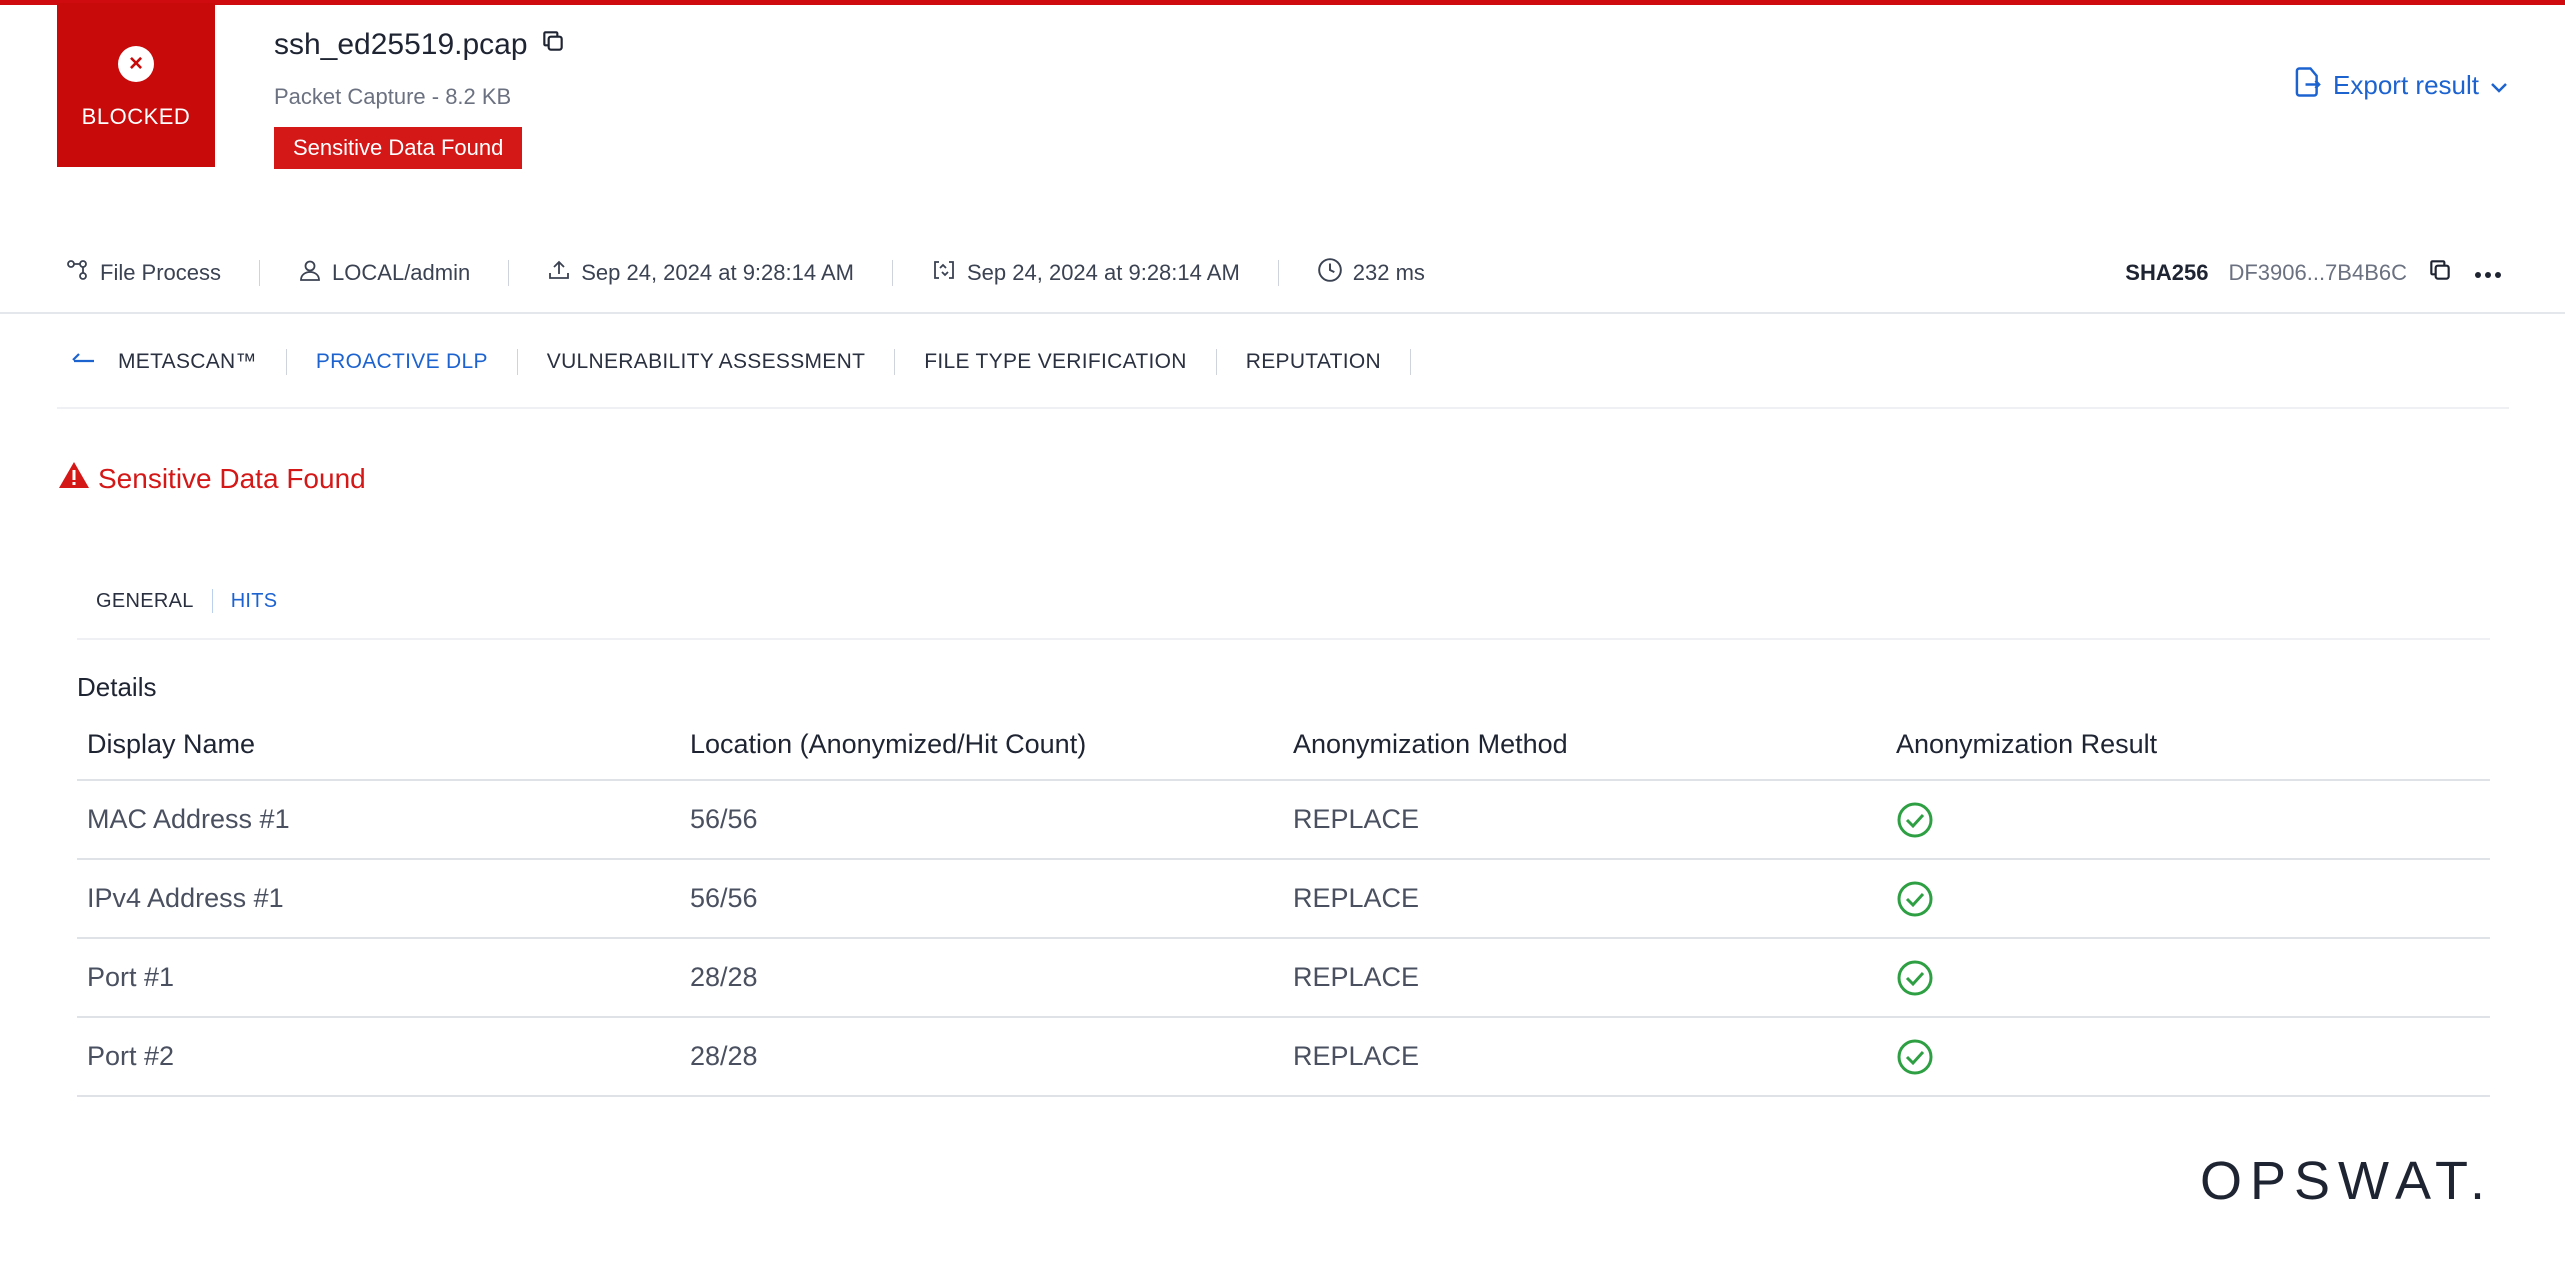 The width and height of the screenshot is (2565, 1275). Describe the element at coordinates (232, 478) in the screenshot. I see `alert-text: Sensitive Data Found` at that location.